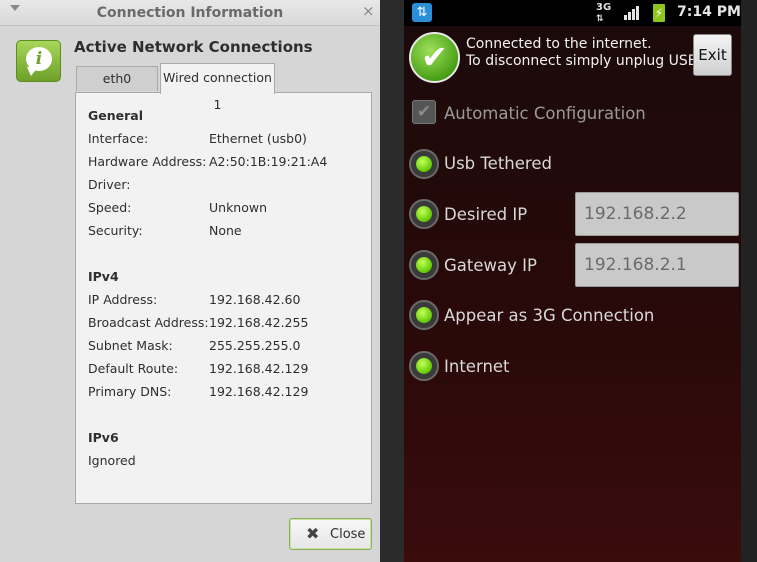 This screenshot has height=562, width=757. What do you see at coordinates (148, 322) in the screenshot?
I see `broadcast-address-label: Broadcast Address:` at bounding box center [148, 322].